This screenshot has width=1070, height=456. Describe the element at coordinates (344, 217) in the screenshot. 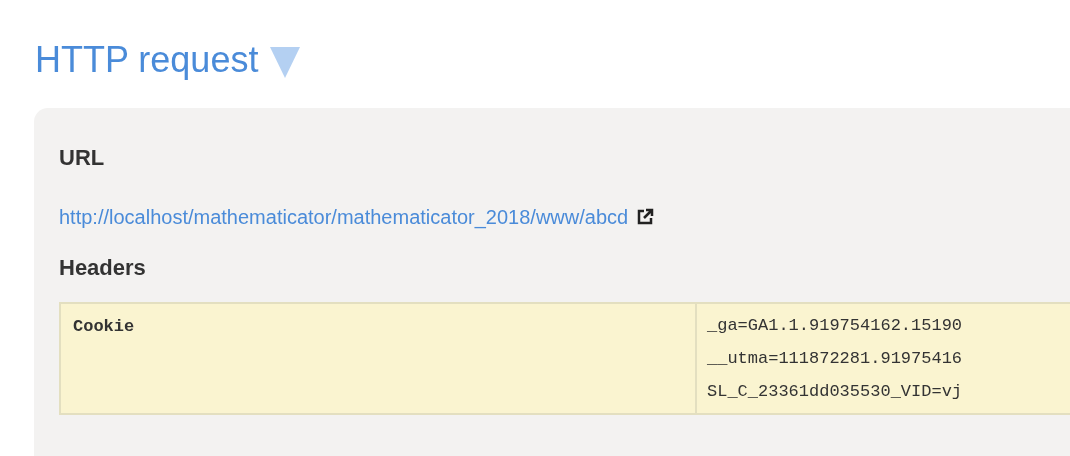

I see `url-link: http://localhost/mathematicator/mathematicator_2018/www/abcd` at that location.